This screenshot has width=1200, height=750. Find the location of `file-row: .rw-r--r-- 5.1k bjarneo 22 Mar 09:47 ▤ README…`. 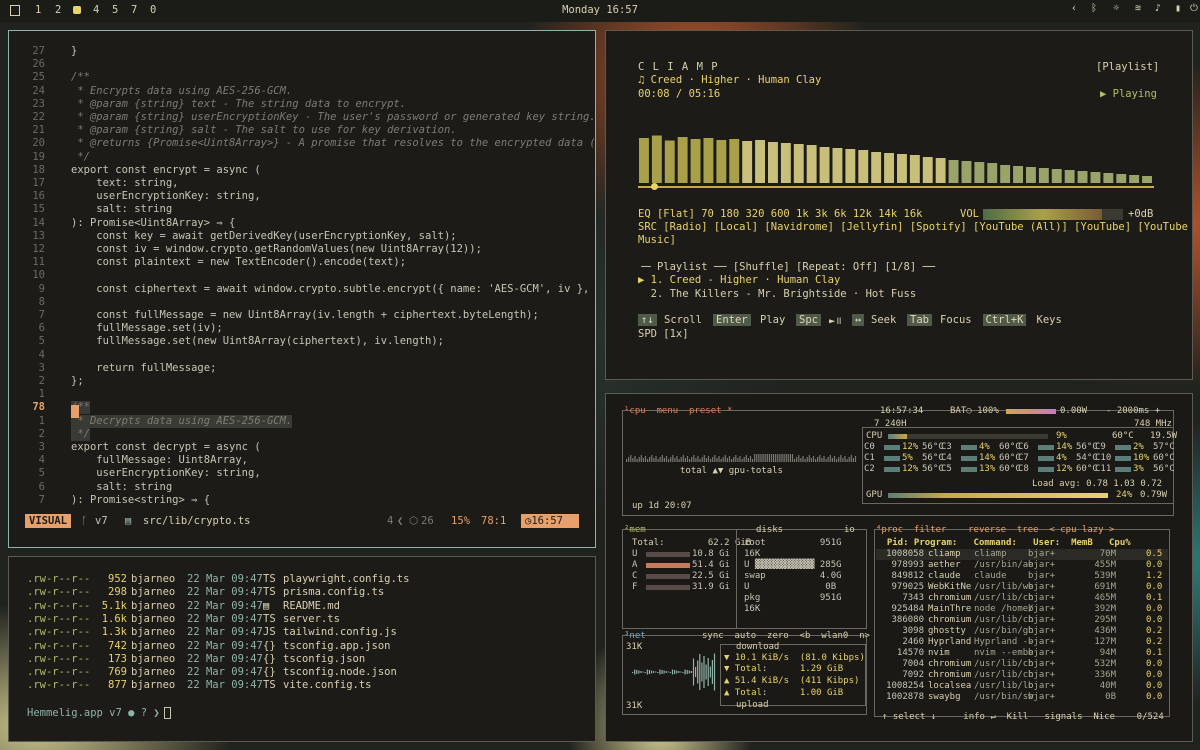

file-row: .rw-r--r-- 5.1k bjarneo 22 Mar 09:47 ▤ README… is located at coordinates (307, 606).